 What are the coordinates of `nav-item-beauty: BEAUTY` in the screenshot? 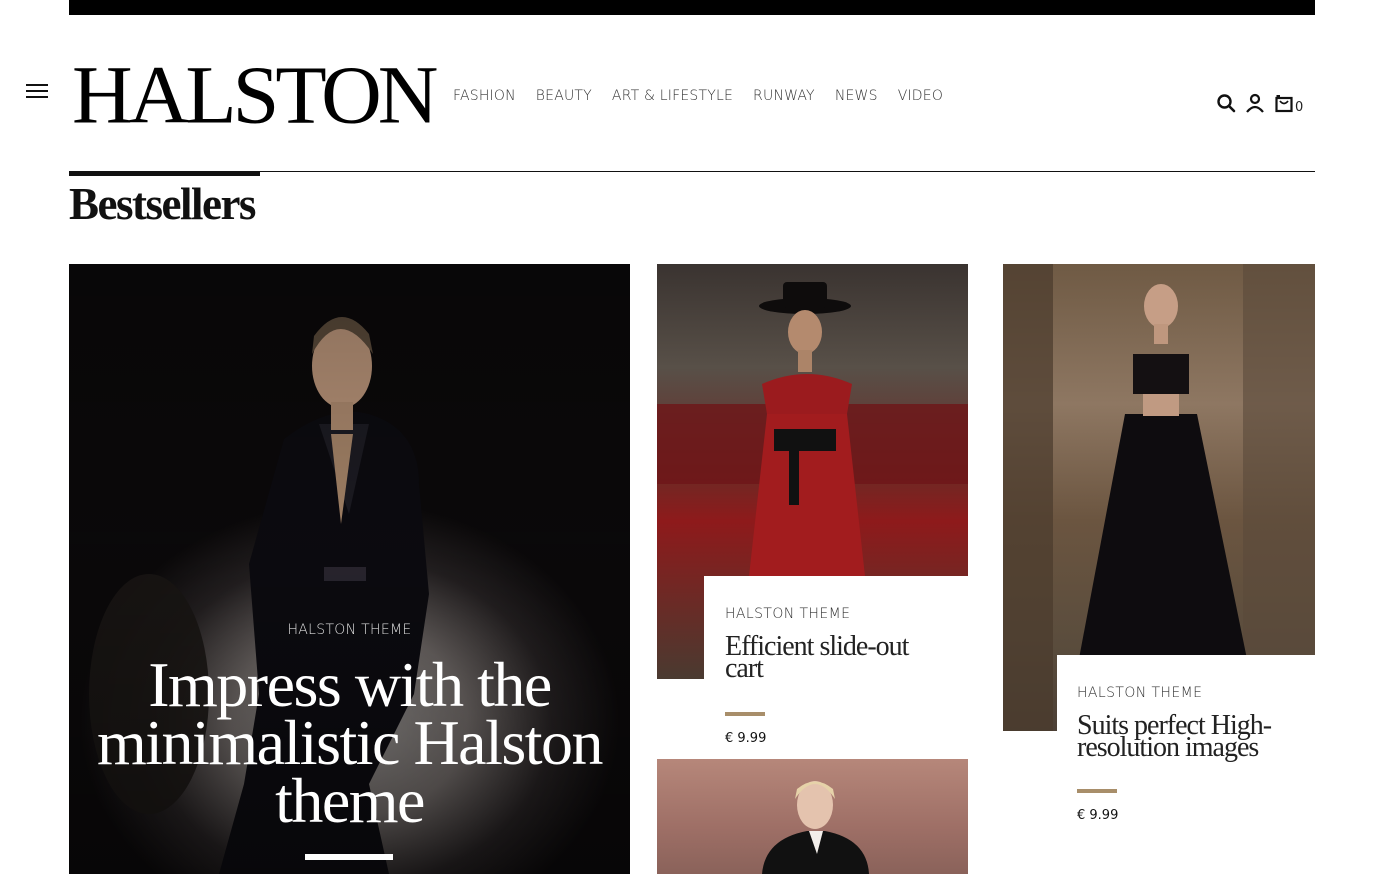 It's located at (564, 96).